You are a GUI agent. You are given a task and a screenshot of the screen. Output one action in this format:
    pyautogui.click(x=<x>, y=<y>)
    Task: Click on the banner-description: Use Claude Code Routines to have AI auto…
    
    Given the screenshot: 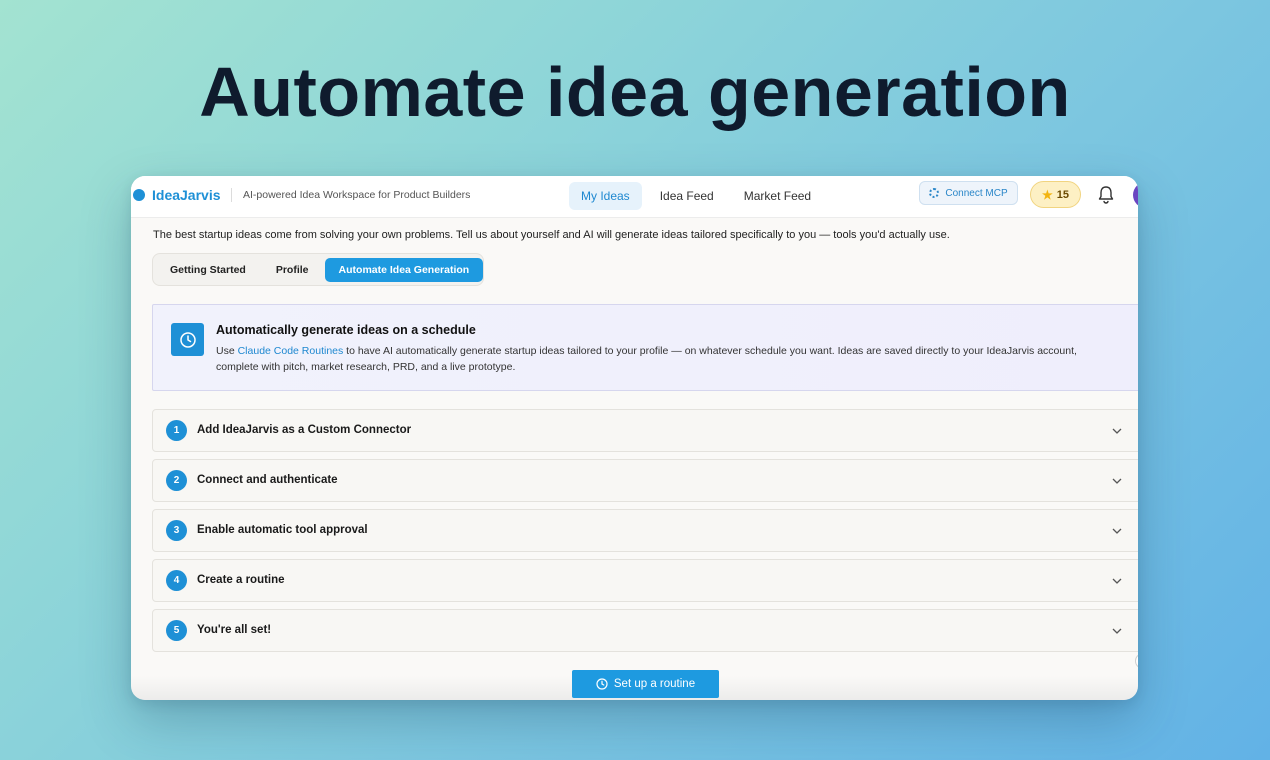 What is the action you would take?
    pyautogui.click(x=666, y=359)
    